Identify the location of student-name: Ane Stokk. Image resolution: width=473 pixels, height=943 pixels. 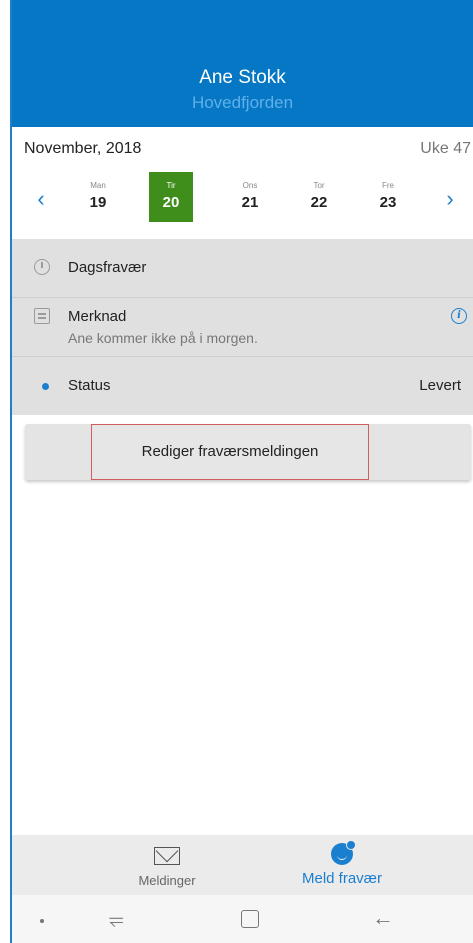
(242, 77).